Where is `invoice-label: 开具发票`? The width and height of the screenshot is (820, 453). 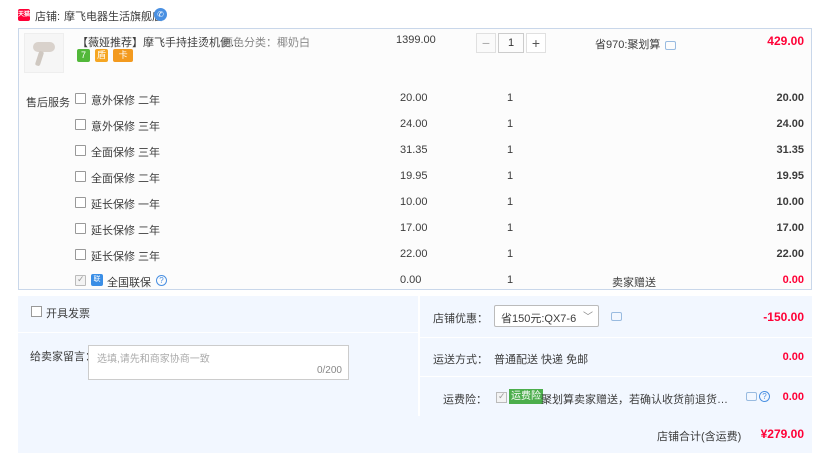 invoice-label: 开具发票 is located at coordinates (68, 313).